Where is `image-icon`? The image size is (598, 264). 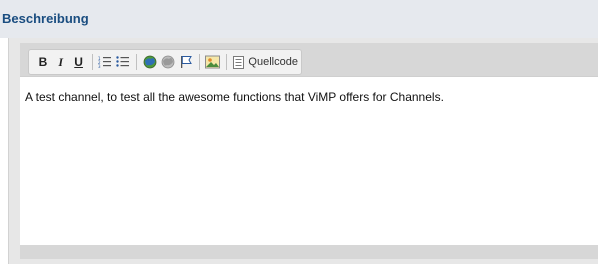
image-icon is located at coordinates (213, 62).